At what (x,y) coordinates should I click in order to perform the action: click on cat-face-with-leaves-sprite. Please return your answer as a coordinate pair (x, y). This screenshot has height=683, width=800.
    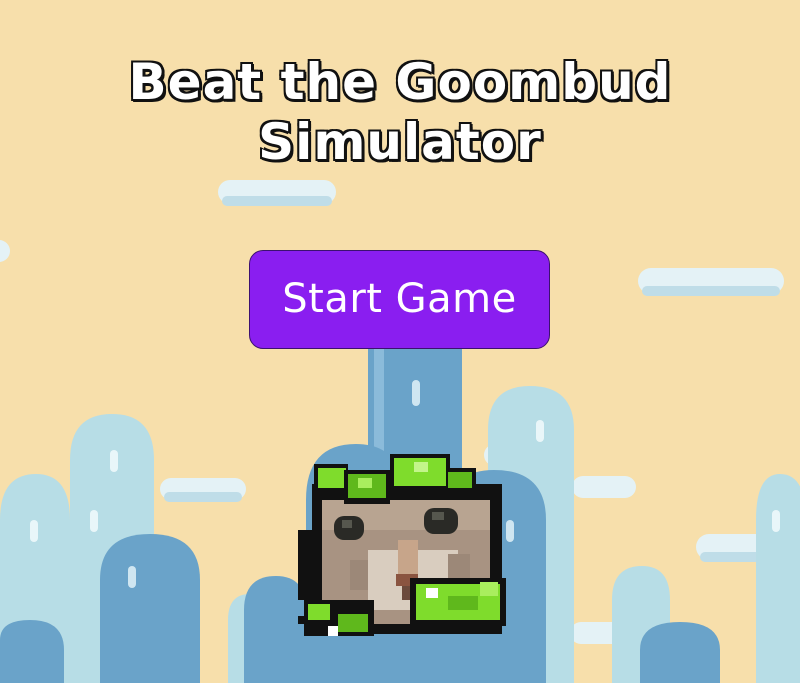
    Looking at the image, I should click on (402, 545).